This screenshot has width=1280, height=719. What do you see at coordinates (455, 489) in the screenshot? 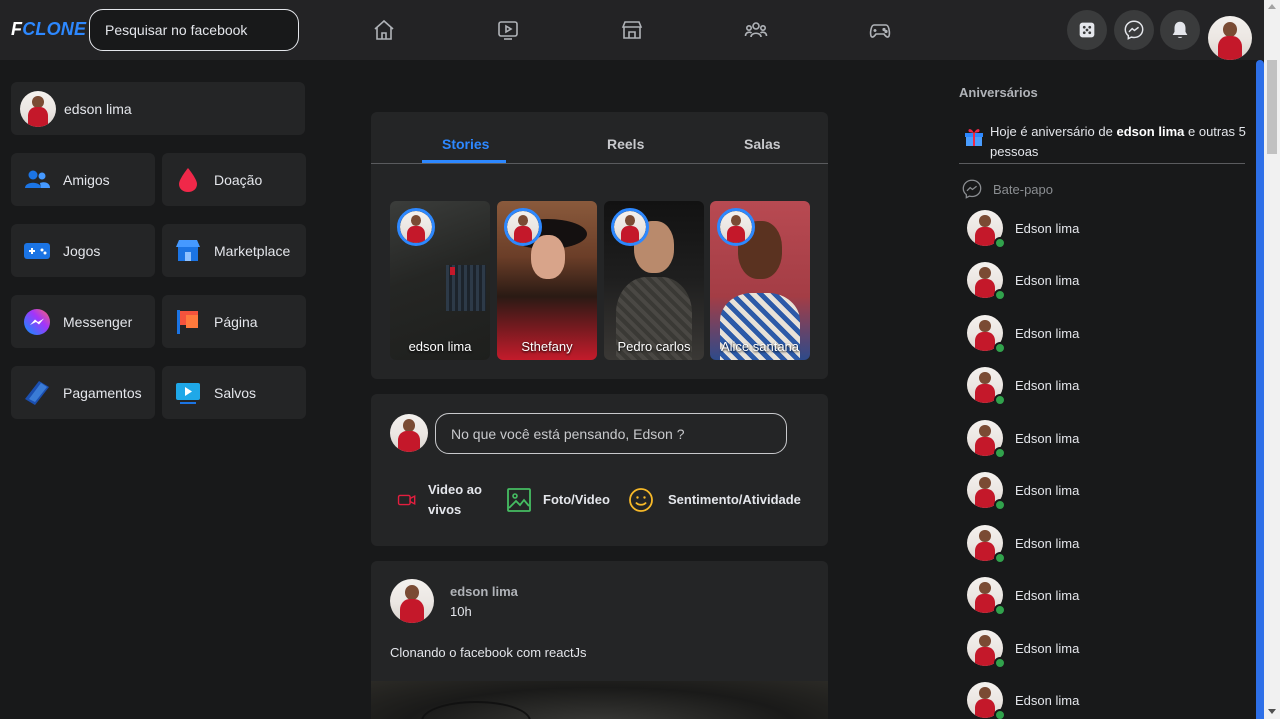
I see `action-label-line1: Video ao` at bounding box center [455, 489].